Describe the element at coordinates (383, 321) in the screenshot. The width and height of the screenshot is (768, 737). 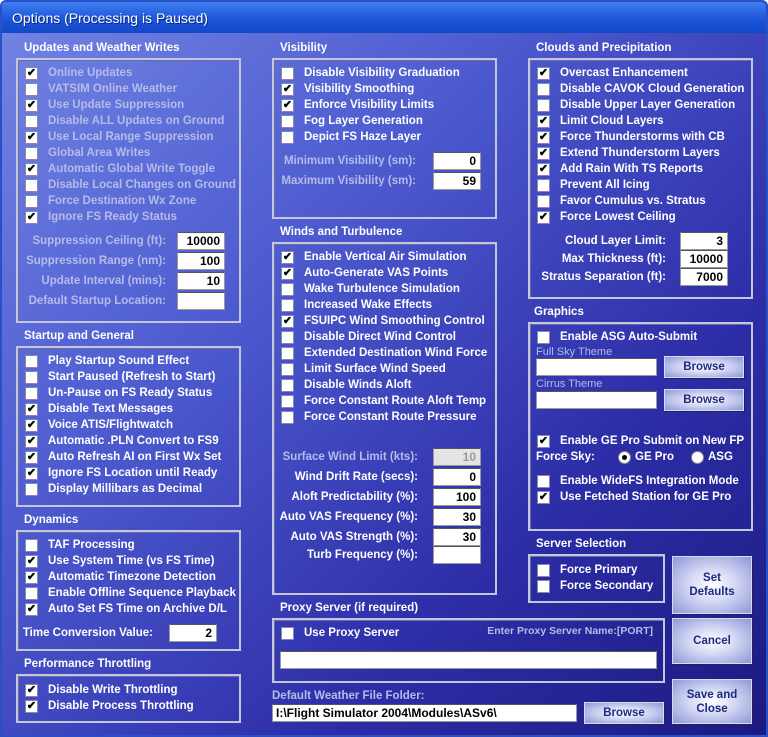
I see `option-checkbox: ✔ FSUIPC Wind Smoothing Control` at that location.